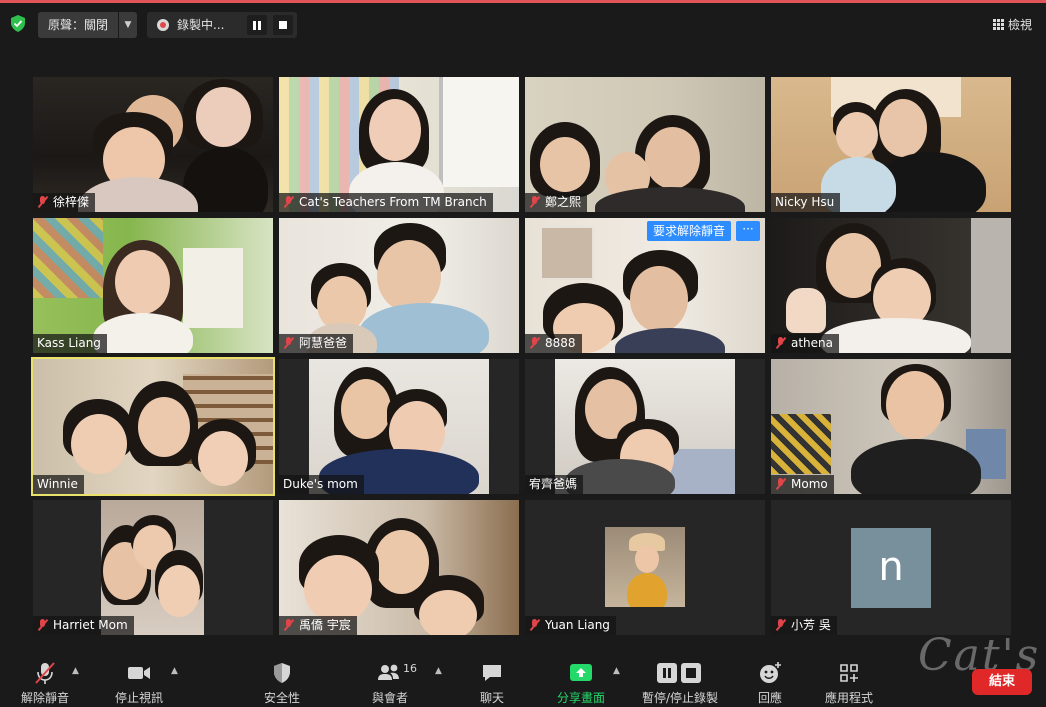  What do you see at coordinates (560, 343) in the screenshot?
I see `participant-name: 8888` at bounding box center [560, 343].